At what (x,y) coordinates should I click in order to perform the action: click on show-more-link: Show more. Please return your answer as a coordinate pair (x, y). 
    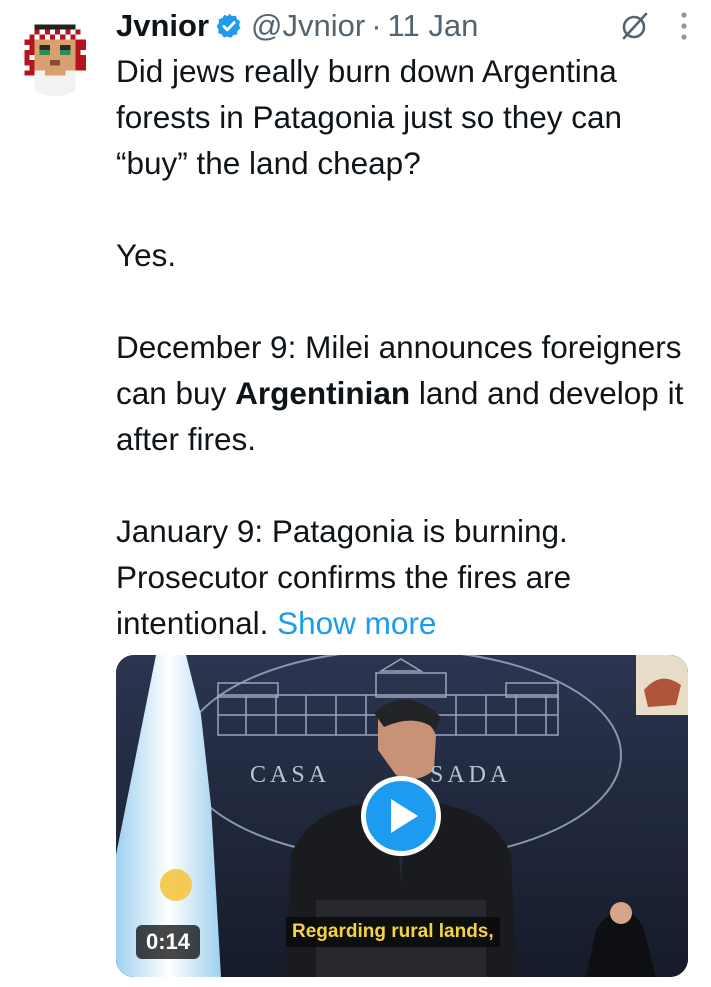
    Looking at the image, I should click on (356, 623).